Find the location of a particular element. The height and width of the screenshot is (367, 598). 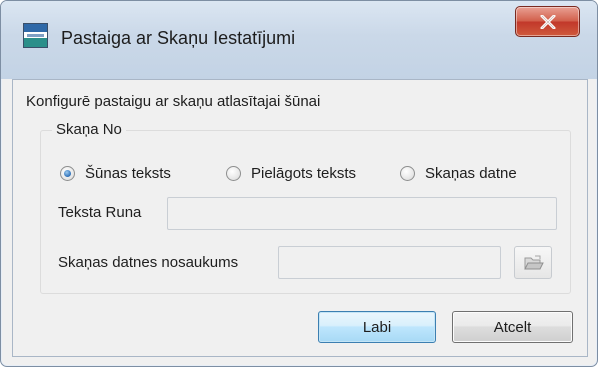

radio-custom-text: Pielāgots teksts is located at coordinates (291, 173).